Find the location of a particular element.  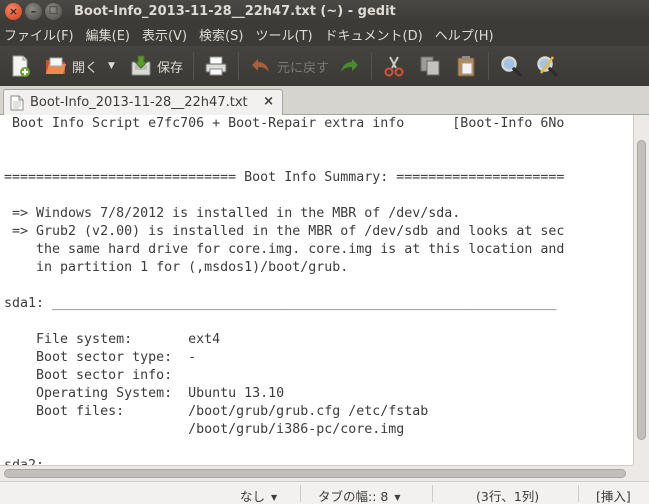

close-window-button: × is located at coordinates (13, 11).